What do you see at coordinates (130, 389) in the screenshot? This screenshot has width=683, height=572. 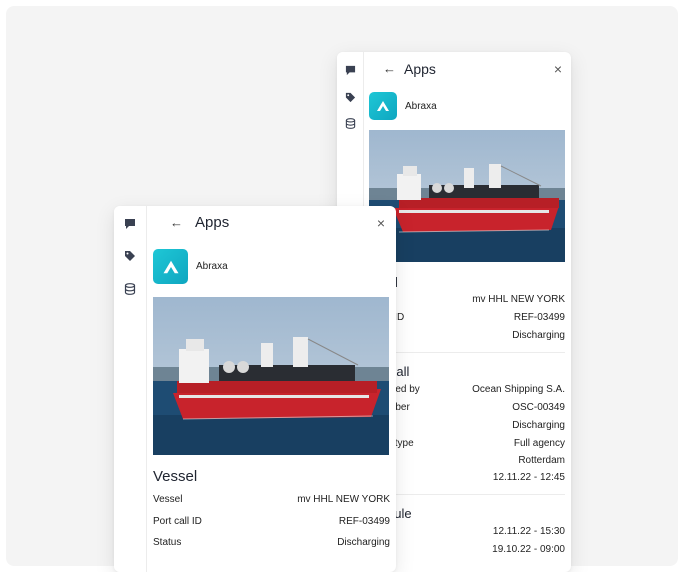 I see `side-rail` at bounding box center [130, 389].